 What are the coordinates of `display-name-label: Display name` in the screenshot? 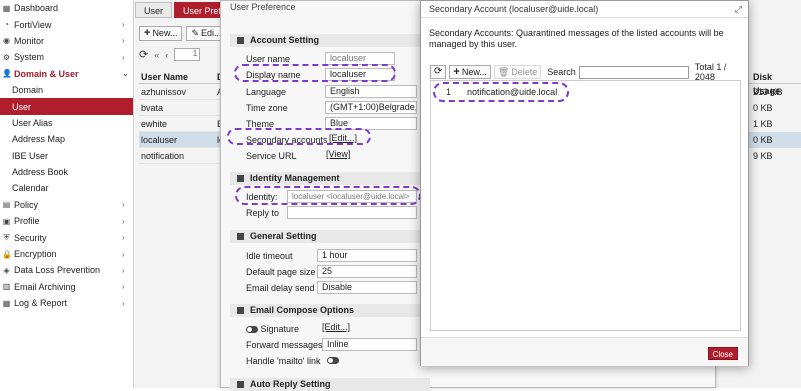 It's located at (273, 75).